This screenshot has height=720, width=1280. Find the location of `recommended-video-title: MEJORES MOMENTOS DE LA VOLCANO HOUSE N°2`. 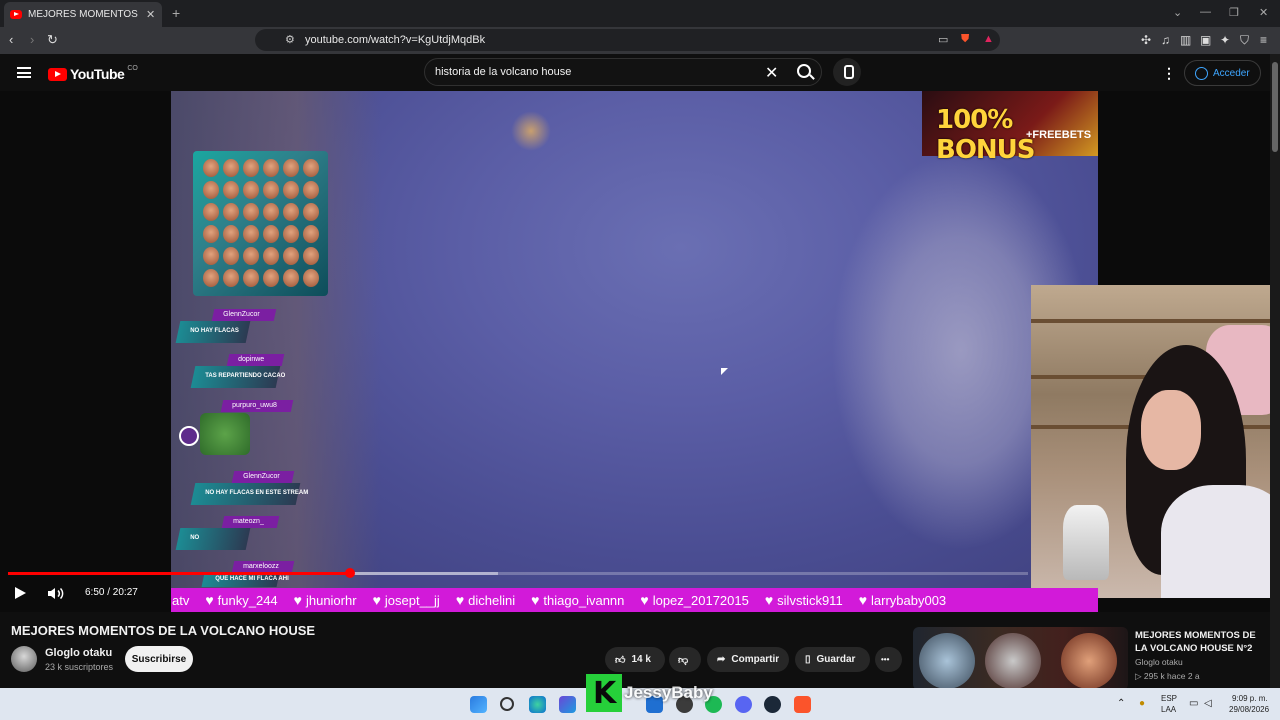

recommended-video-title: MEJORES MOMENTOS DE LA VOLCANO HOUSE N°2 is located at coordinates (1200, 642).